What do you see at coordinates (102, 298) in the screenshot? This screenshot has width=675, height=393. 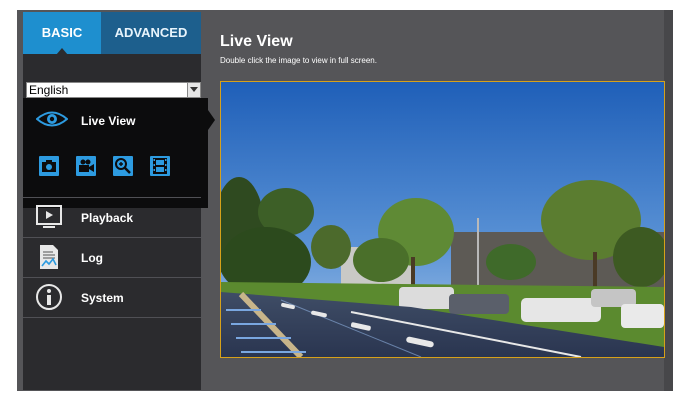 I see `sidebar-item-label: System` at bounding box center [102, 298].